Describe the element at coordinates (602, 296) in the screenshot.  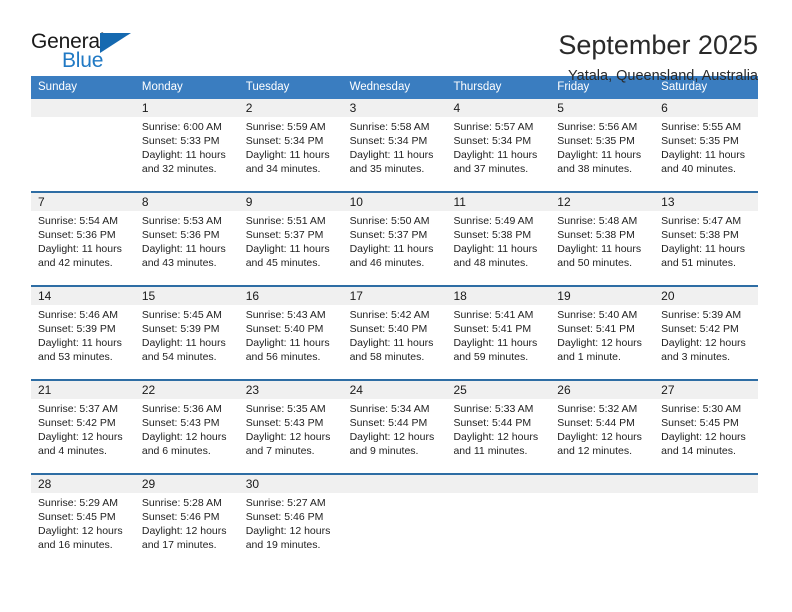
I see `day-number: 19` at that location.